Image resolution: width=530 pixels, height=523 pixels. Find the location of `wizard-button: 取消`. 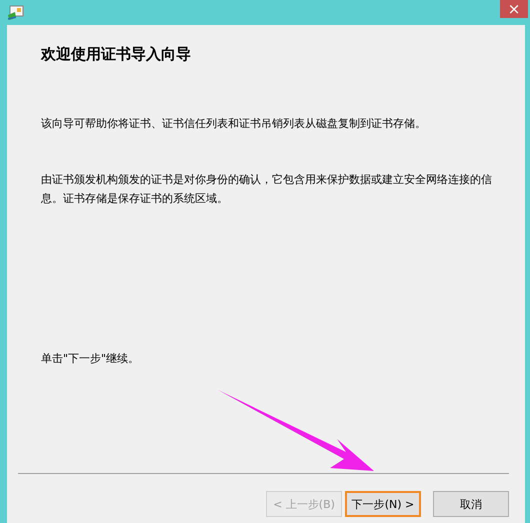

wizard-button: 取消 is located at coordinates (471, 504).